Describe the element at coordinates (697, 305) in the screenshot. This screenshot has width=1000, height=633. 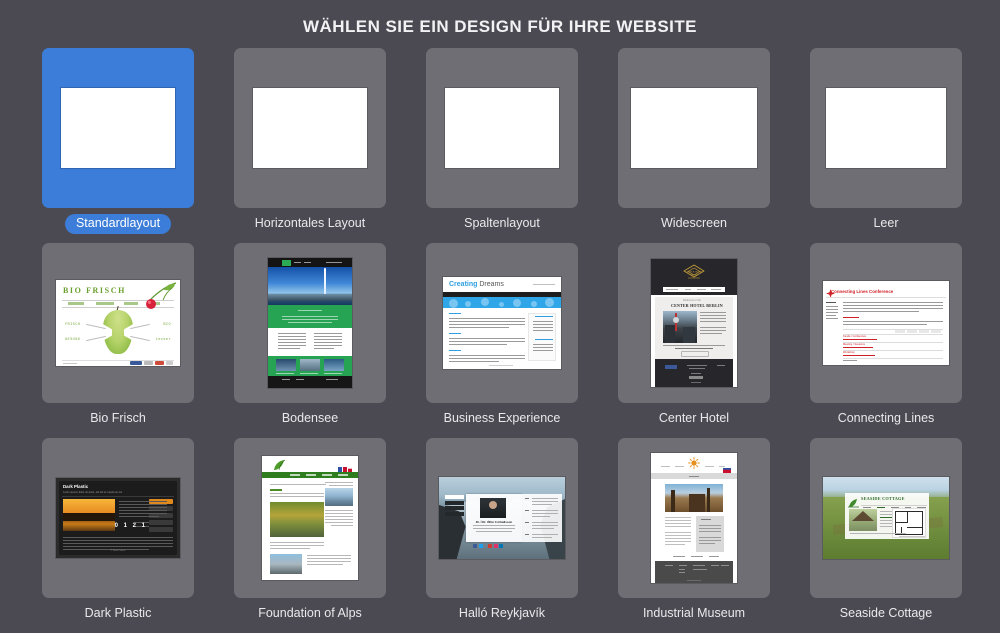
I see `hotel-heading: CENTER HOTEL BERLIN` at that location.